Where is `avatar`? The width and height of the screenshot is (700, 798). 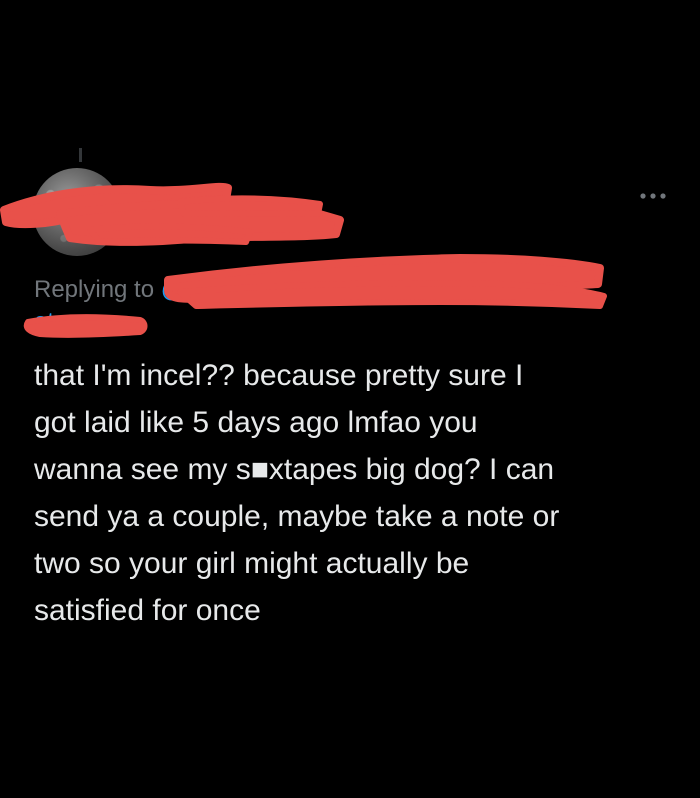 avatar is located at coordinates (77, 212).